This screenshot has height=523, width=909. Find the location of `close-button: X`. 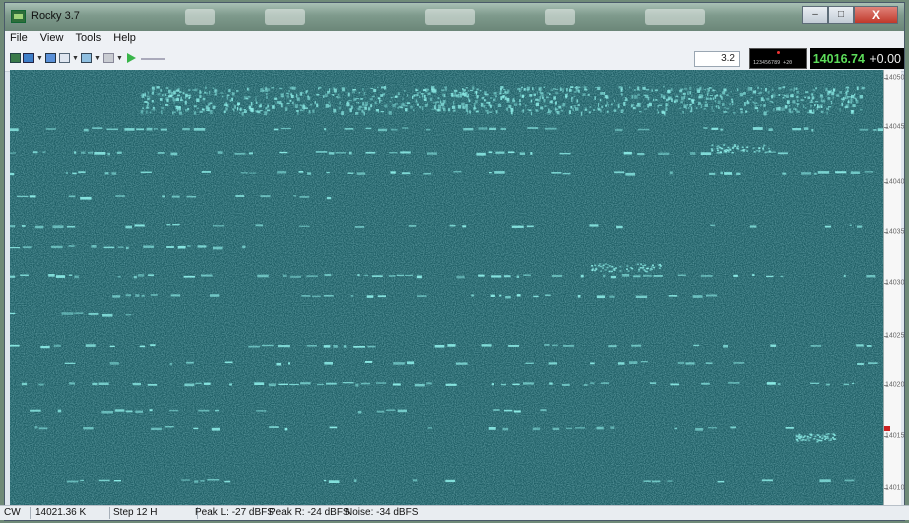

close-button: X is located at coordinates (876, 15).